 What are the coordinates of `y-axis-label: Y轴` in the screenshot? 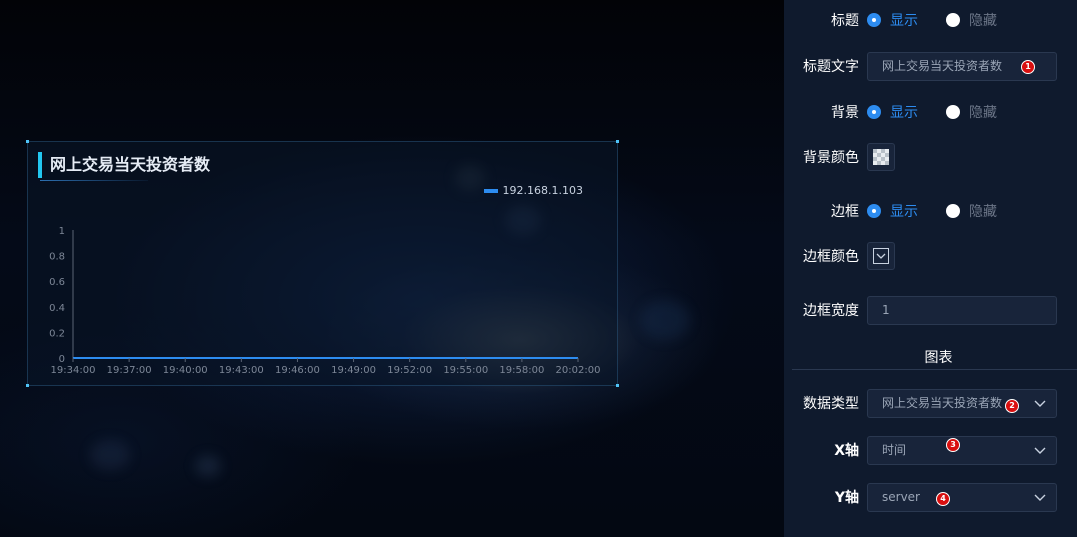 It's located at (846, 498).